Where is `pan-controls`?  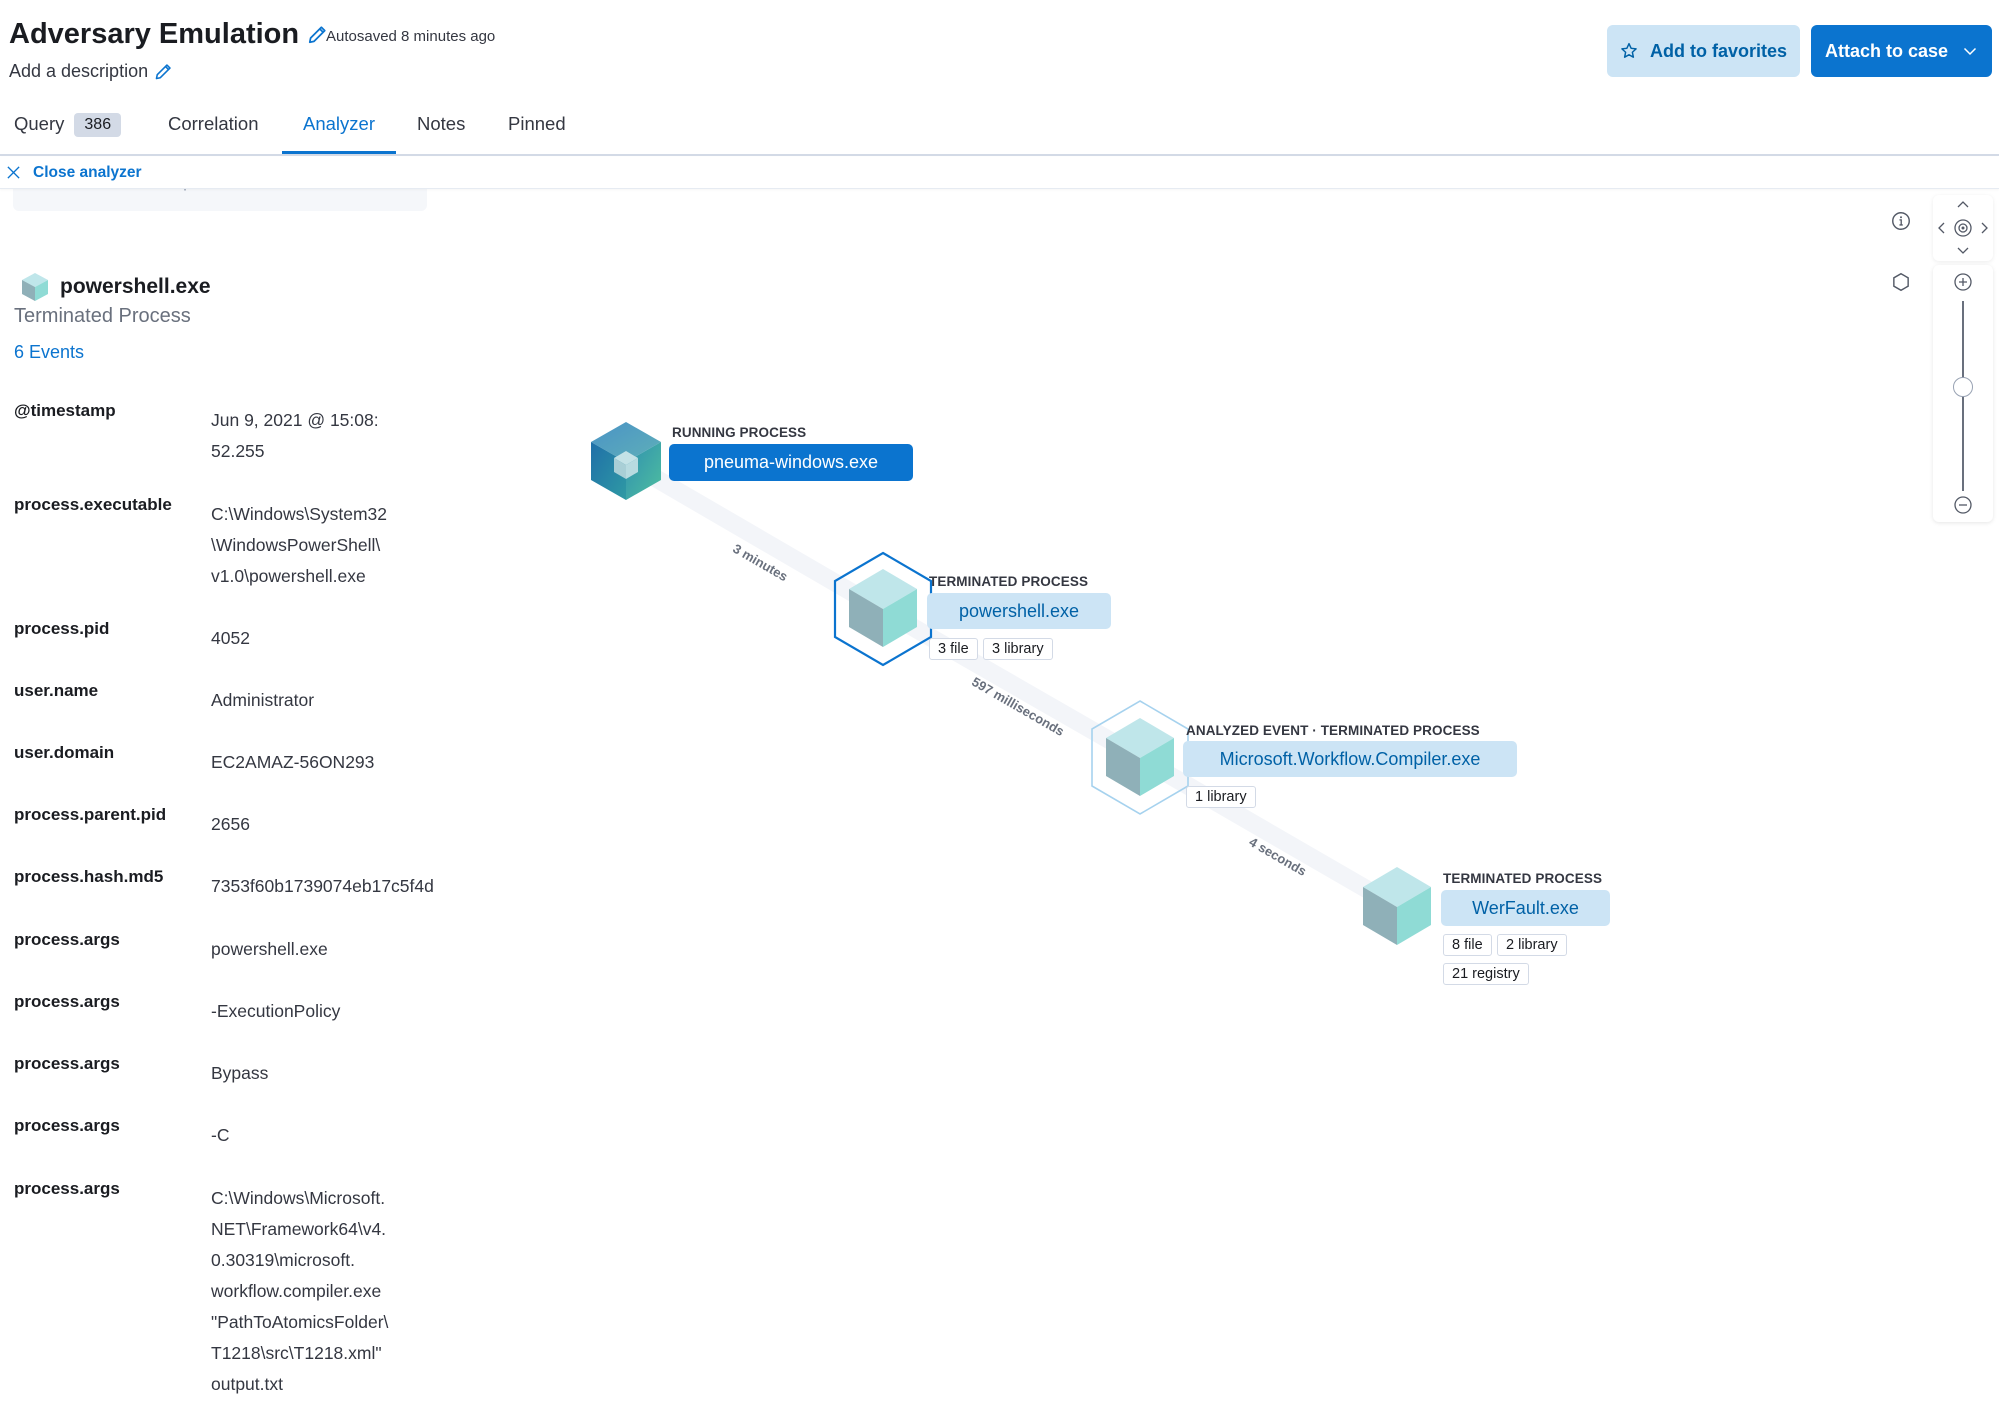
pan-controls is located at coordinates (1963, 228).